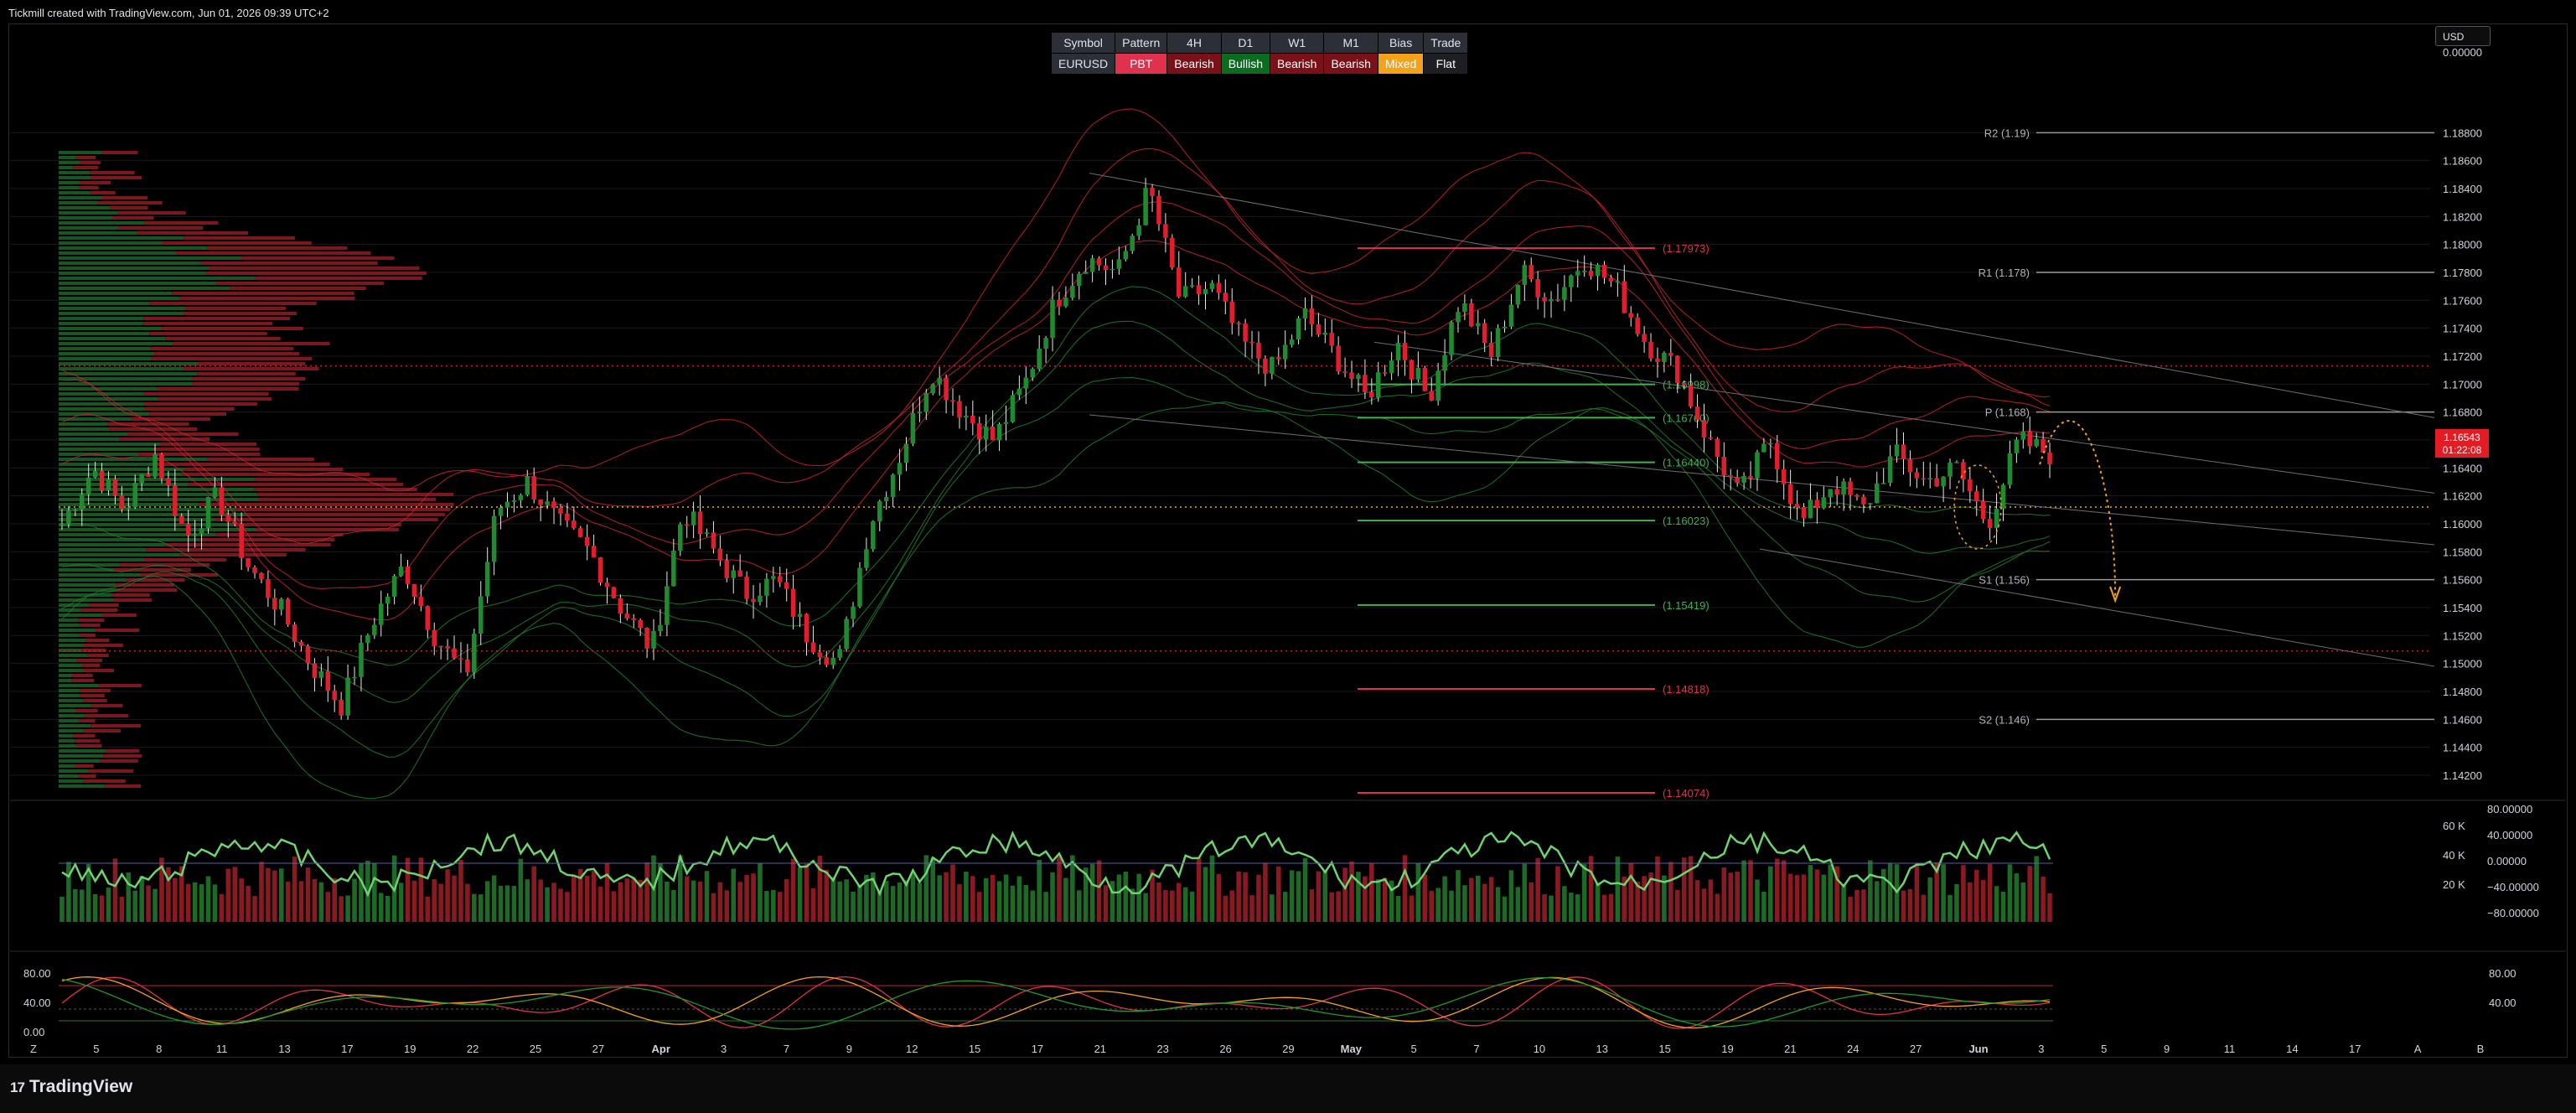 The width and height of the screenshot is (2576, 1113). What do you see at coordinates (2454, 826) in the screenshot?
I see `volume-tick: 60 K` at bounding box center [2454, 826].